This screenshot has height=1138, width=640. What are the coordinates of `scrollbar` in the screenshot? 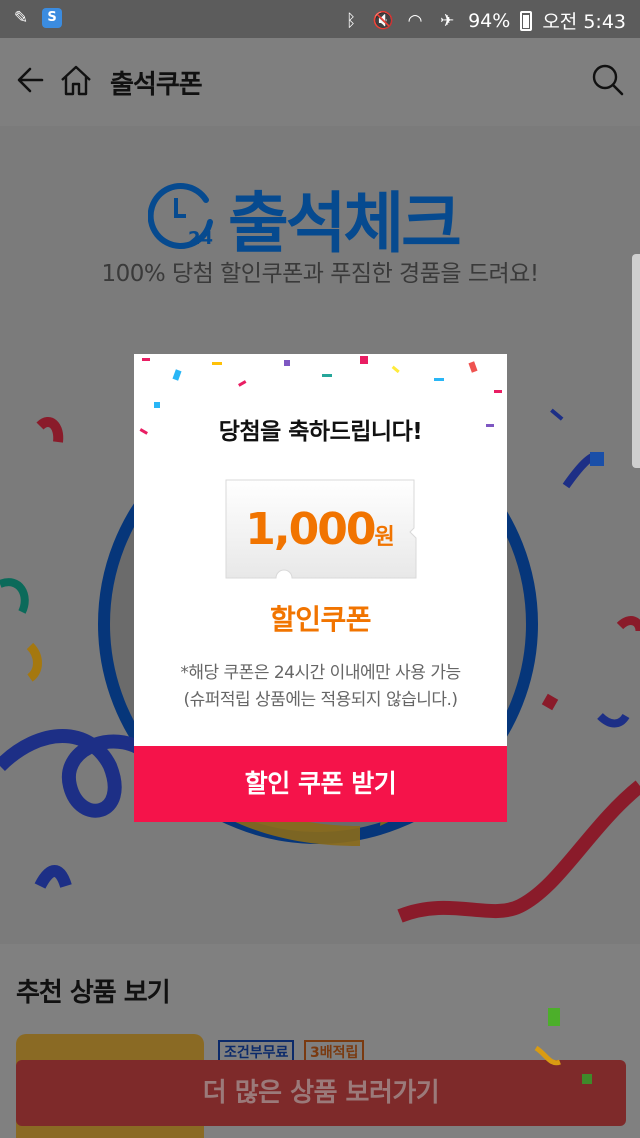 It's located at (636, 361).